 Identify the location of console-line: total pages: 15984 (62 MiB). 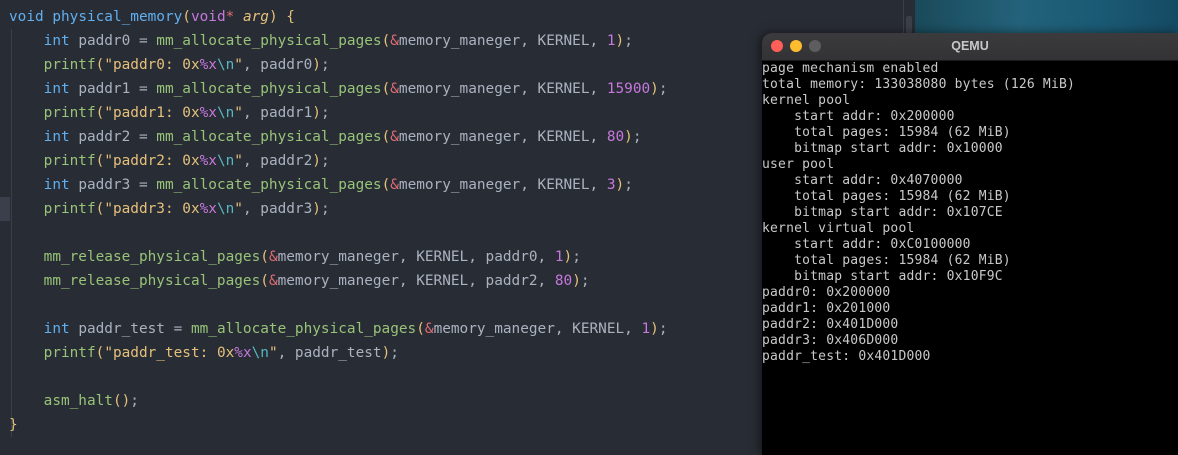
(886, 196).